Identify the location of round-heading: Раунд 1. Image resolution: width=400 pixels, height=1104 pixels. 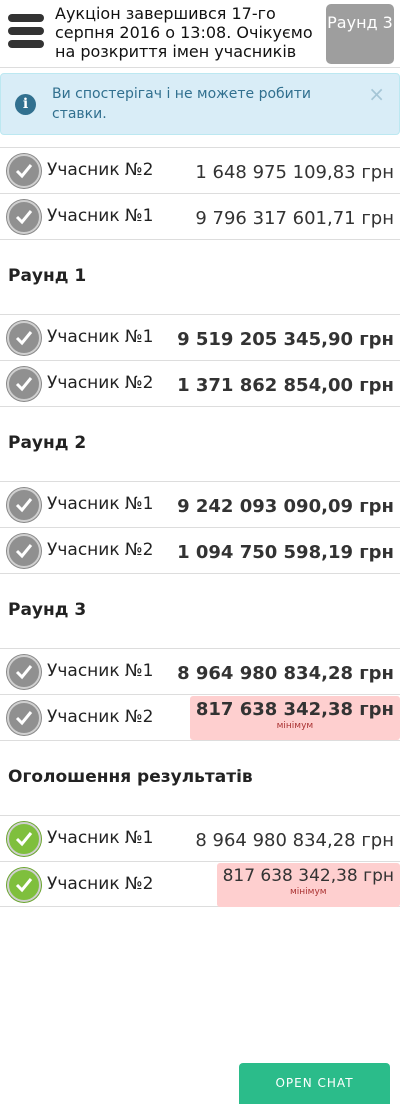
(200, 276).